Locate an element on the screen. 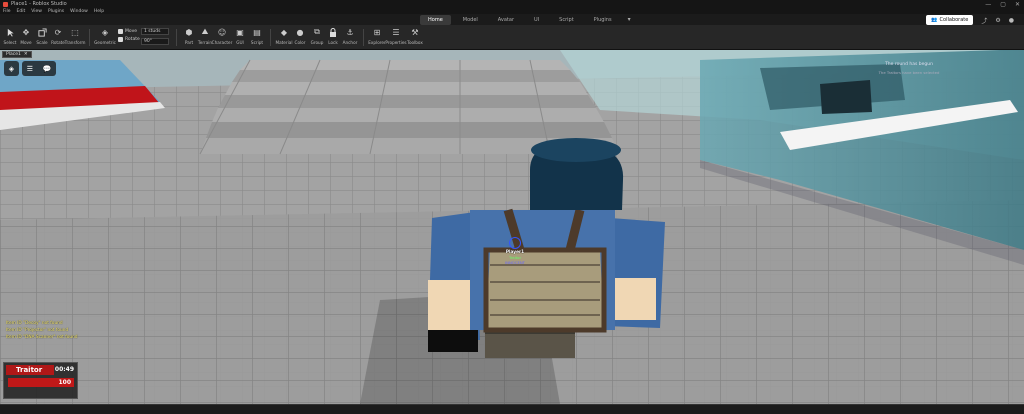 The width and height of the screenshot is (1024, 414). role-badge: Traitor is located at coordinates (30, 370).